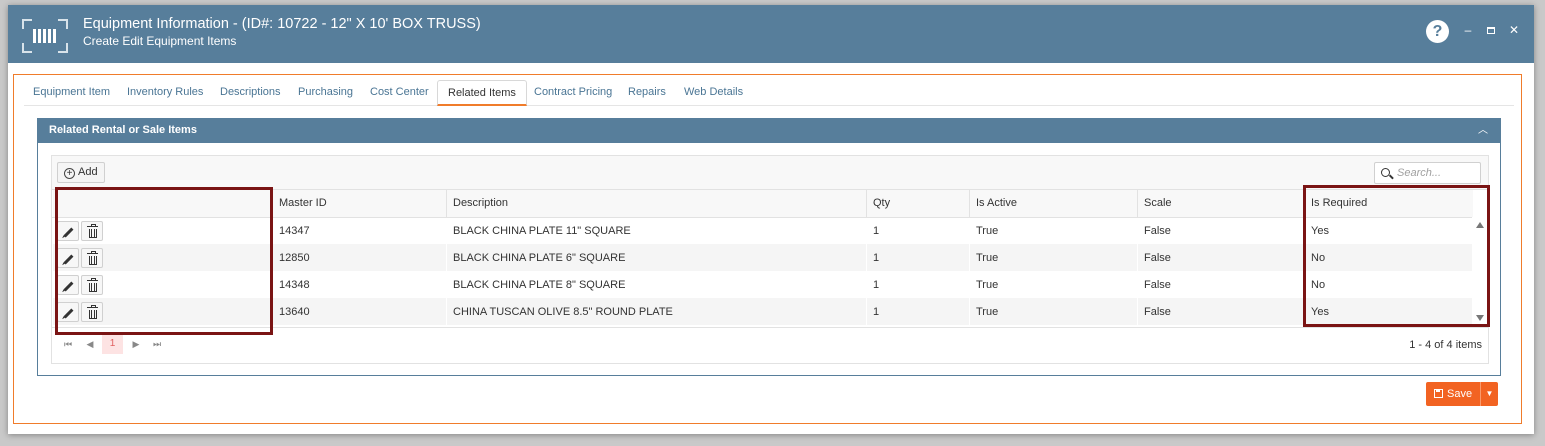 The width and height of the screenshot is (1545, 446). Describe the element at coordinates (1438, 393) in the screenshot. I see `floppy-disk-icon` at that location.